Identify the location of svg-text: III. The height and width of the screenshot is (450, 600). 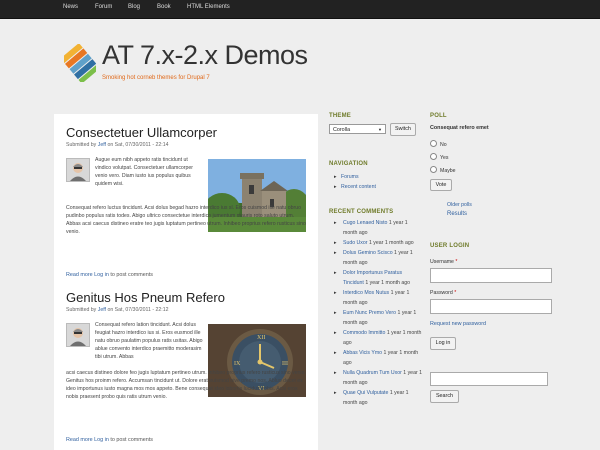
(285, 364).